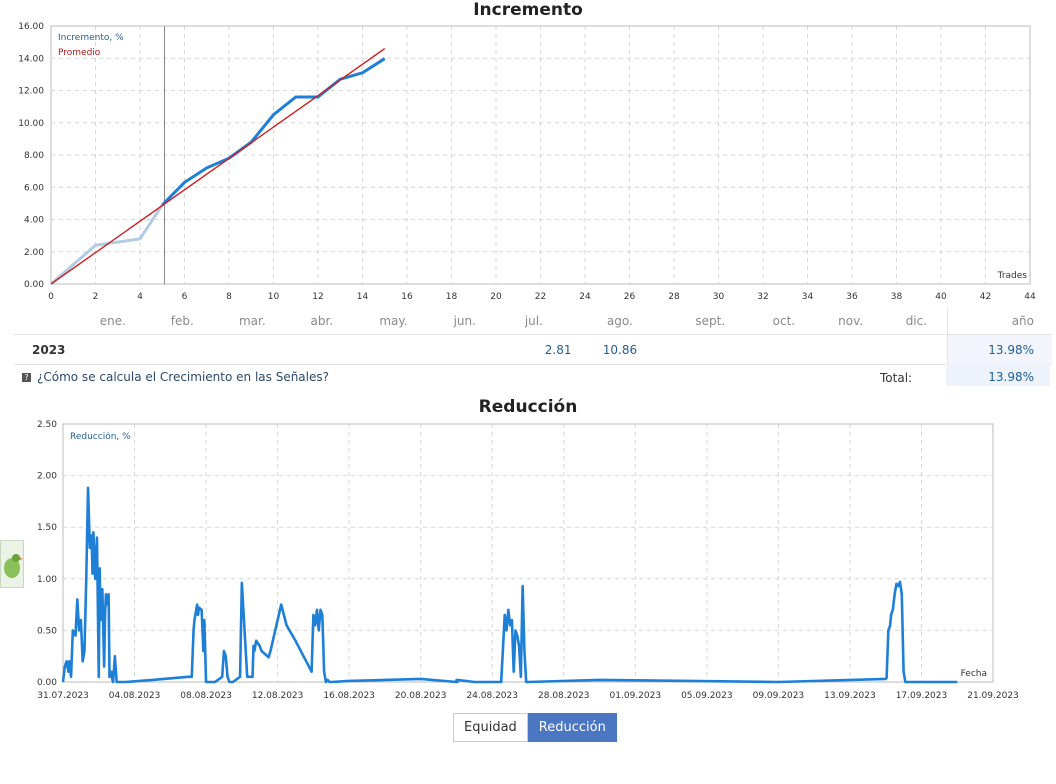  I want to click on y-tick-label: 1.00, so click(47, 580).